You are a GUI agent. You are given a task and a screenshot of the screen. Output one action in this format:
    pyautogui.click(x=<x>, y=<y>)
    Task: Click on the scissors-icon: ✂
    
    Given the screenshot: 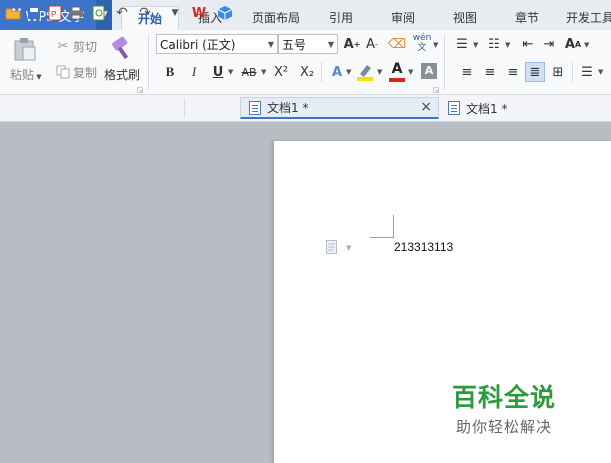 What is the action you would take?
    pyautogui.click(x=63, y=46)
    